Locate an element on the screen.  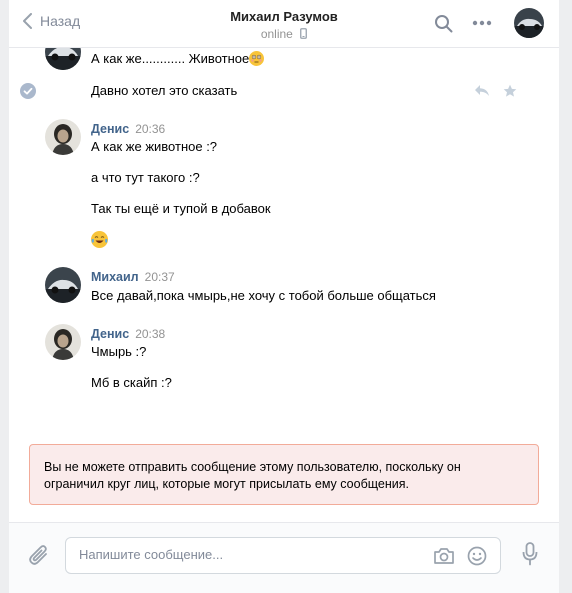
message-line: Давно хотел это сказать is located at coordinates (164, 90).